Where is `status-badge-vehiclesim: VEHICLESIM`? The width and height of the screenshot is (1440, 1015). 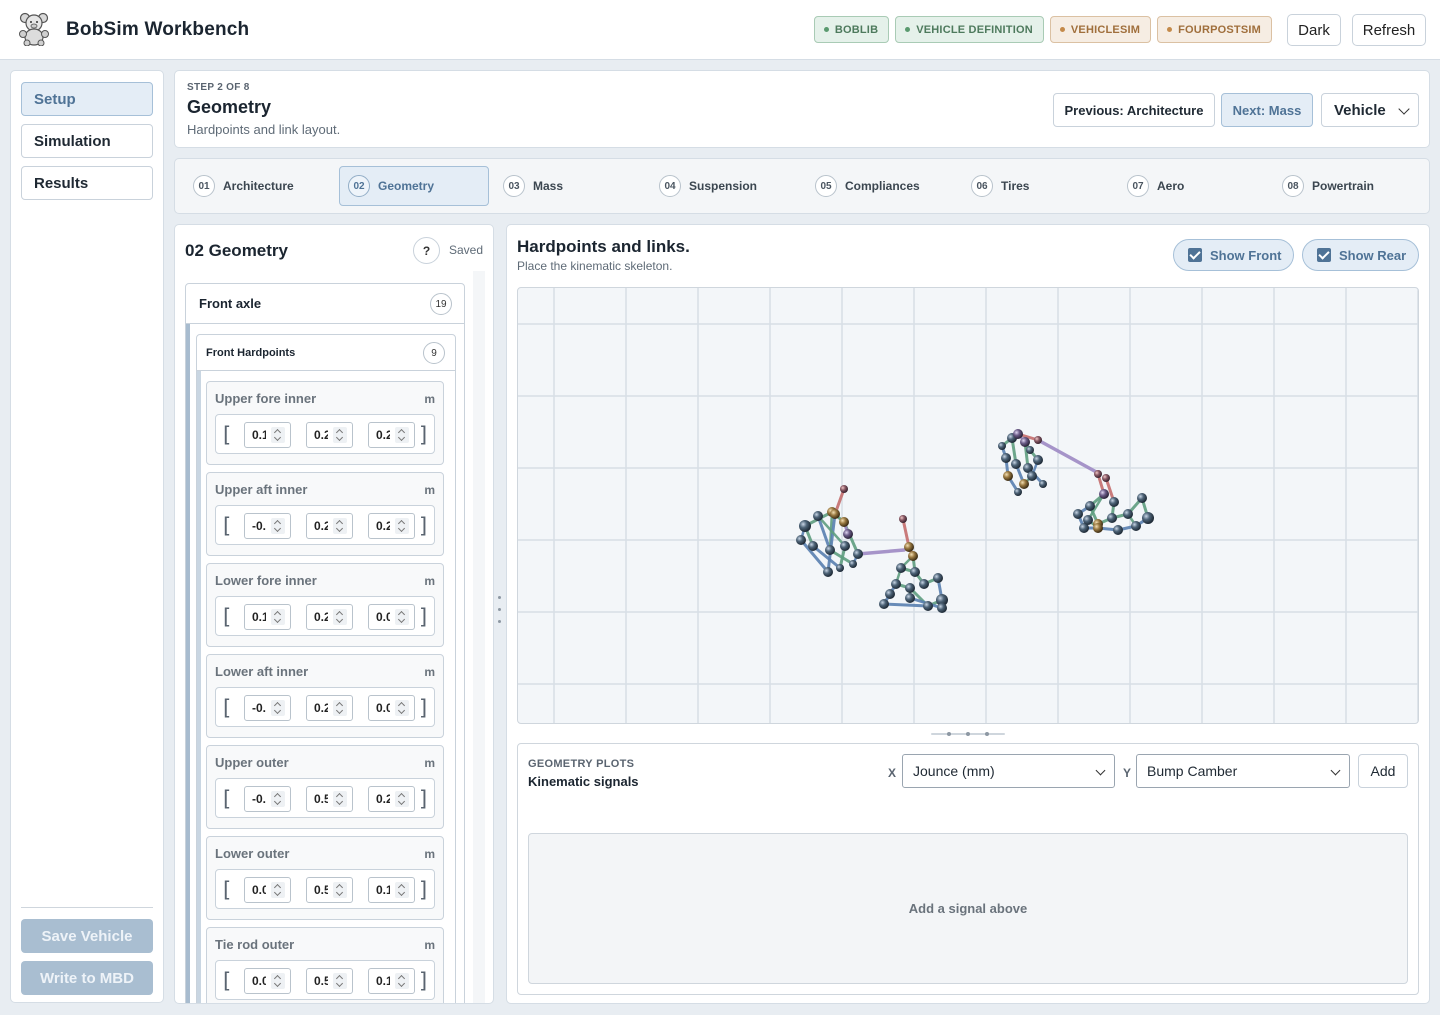
status-badge-vehiclesim: VEHICLESIM is located at coordinates (1100, 29).